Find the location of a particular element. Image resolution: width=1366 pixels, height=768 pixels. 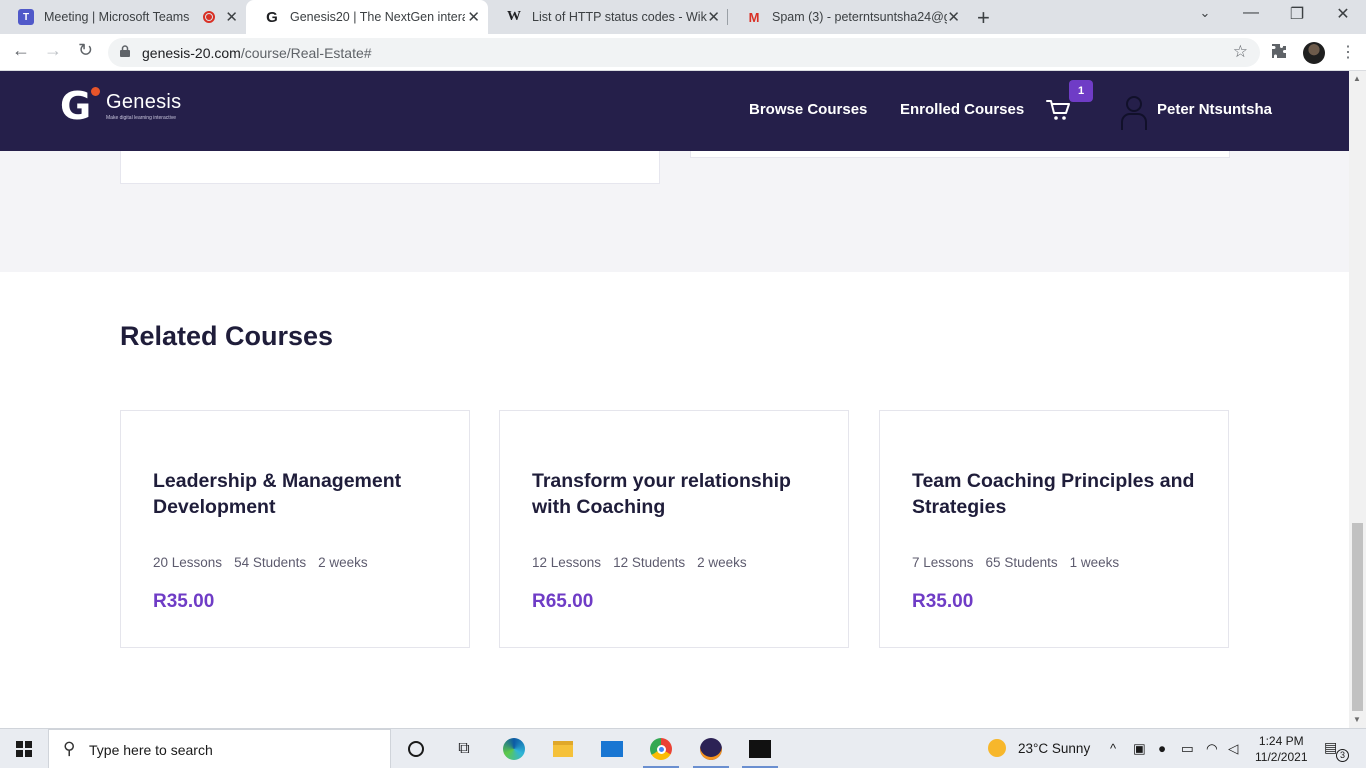

reload-icon: ↻ is located at coordinates (85, 50).